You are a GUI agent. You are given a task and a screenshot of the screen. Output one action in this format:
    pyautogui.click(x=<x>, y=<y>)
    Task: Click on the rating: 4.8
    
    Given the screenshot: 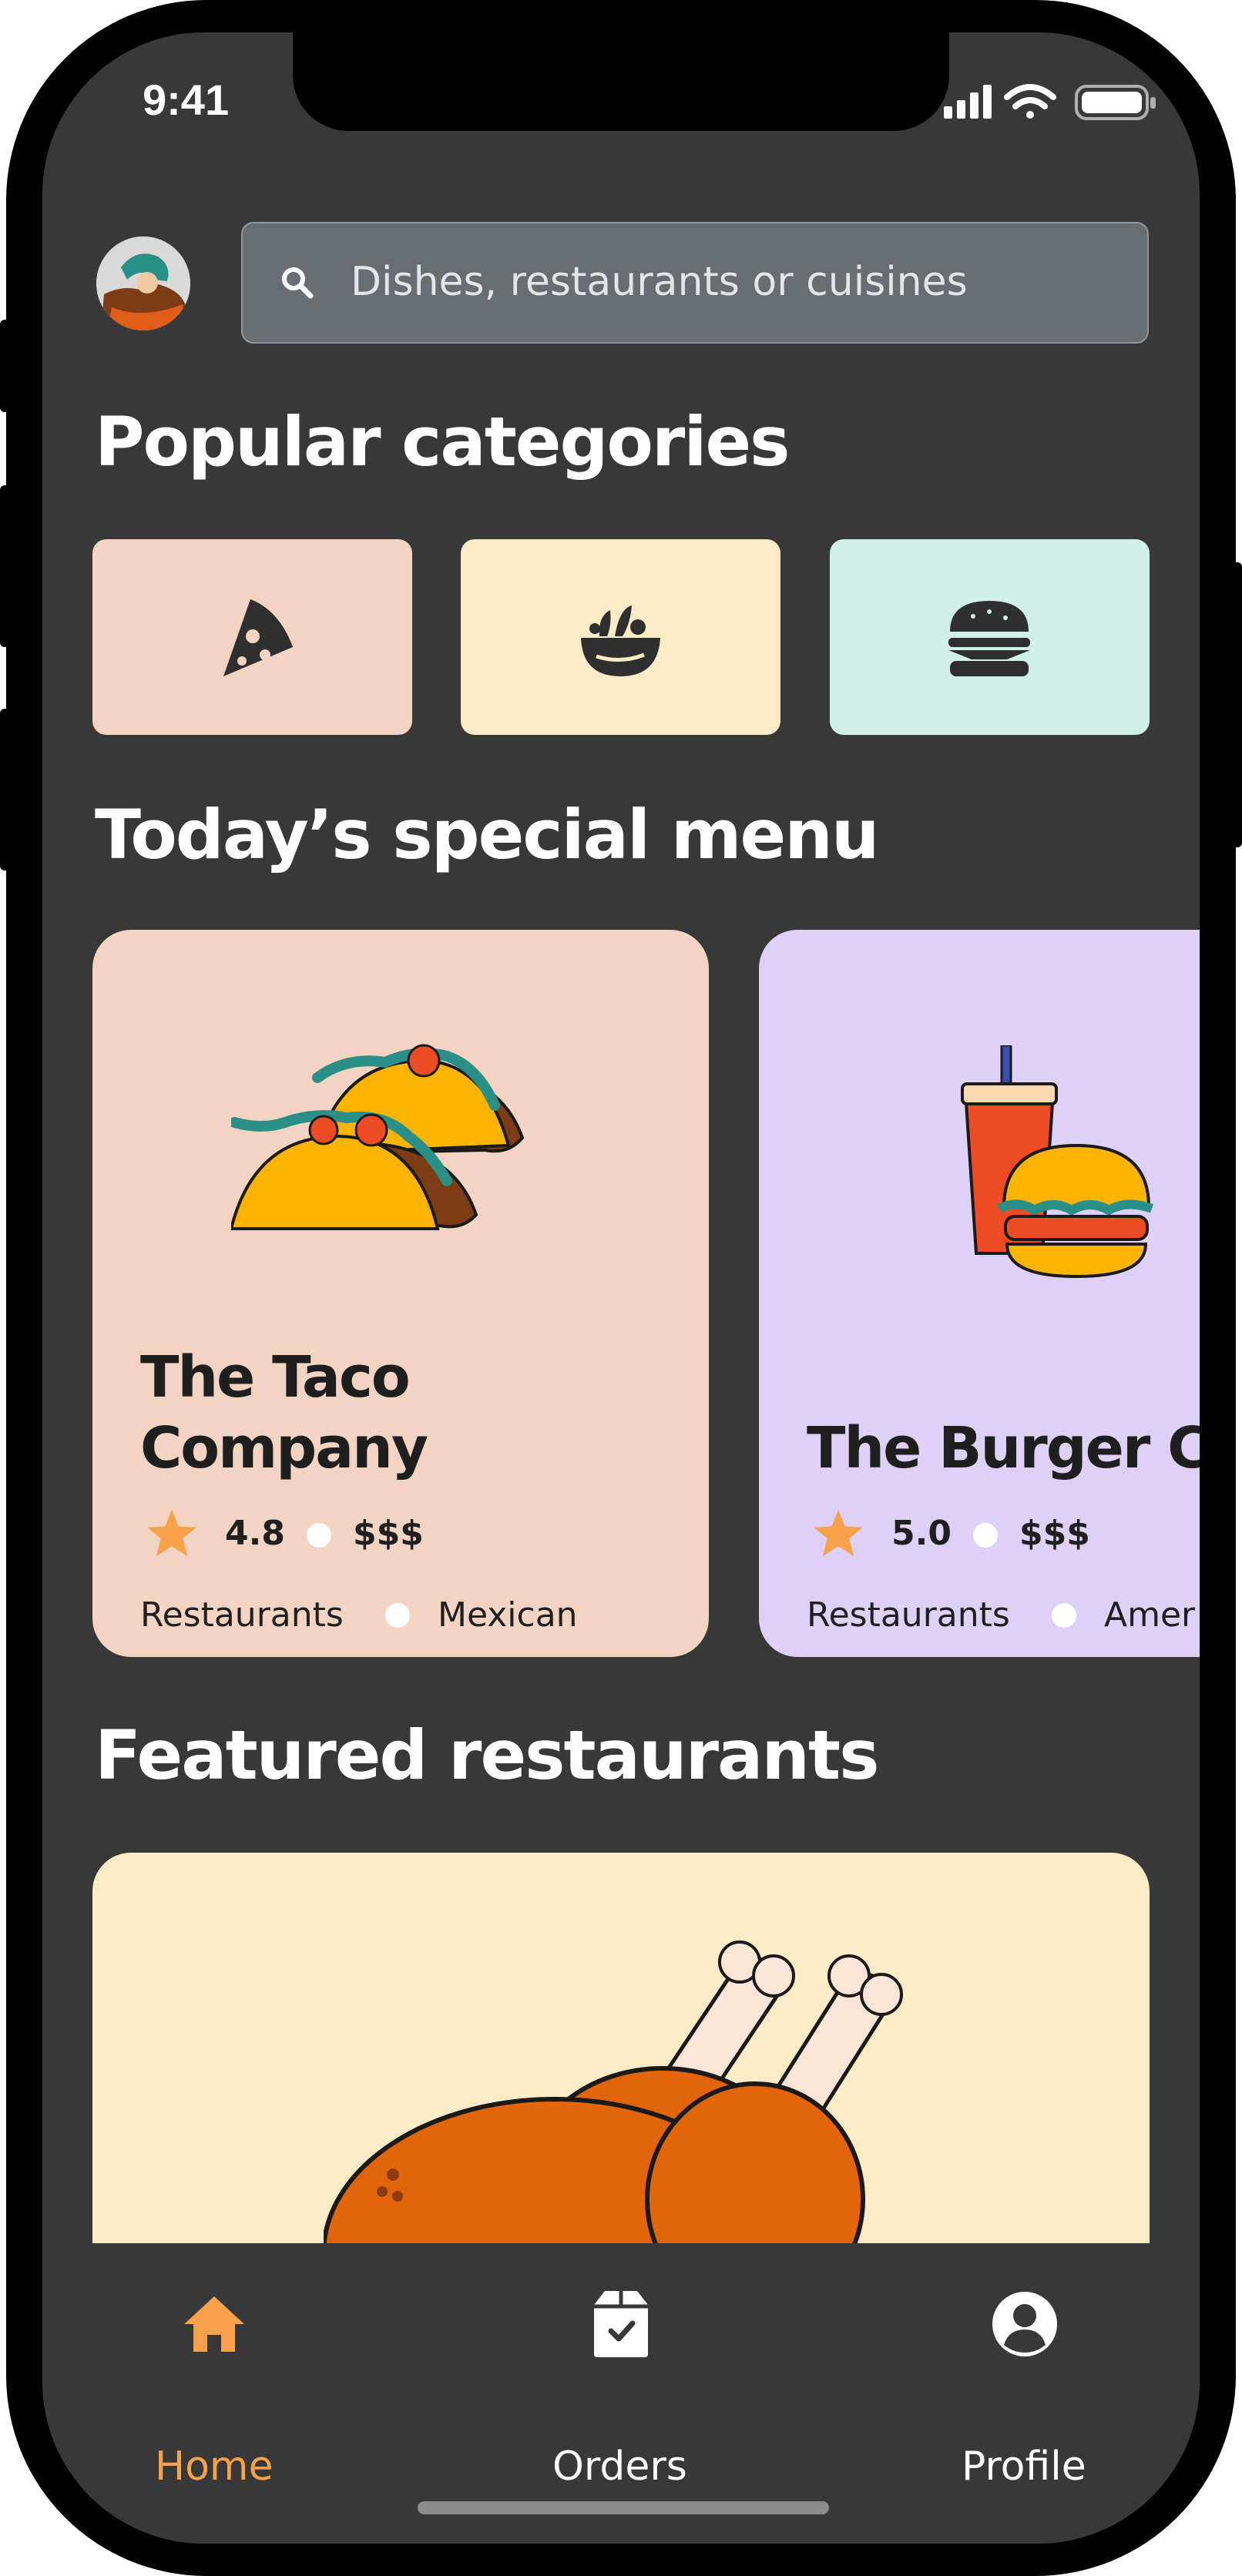 What is the action you would take?
    pyautogui.click(x=255, y=1533)
    